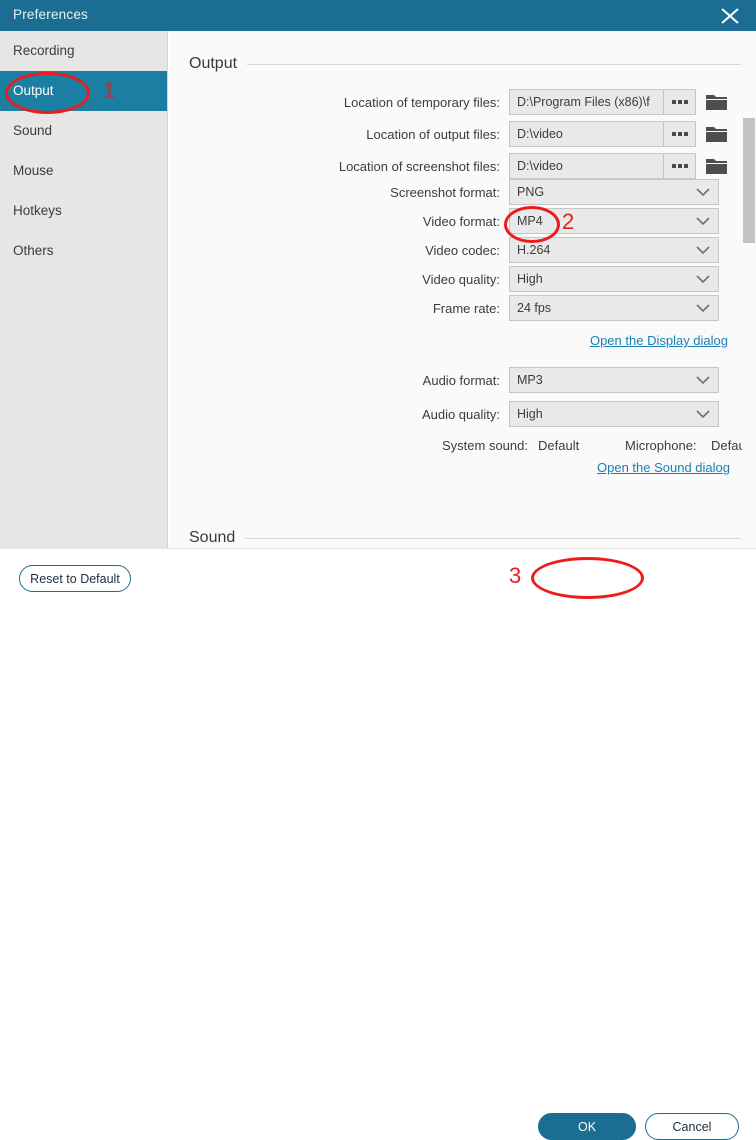  Describe the element at coordinates (83, 91) in the screenshot. I see `sidebar-item-output: Output` at that location.